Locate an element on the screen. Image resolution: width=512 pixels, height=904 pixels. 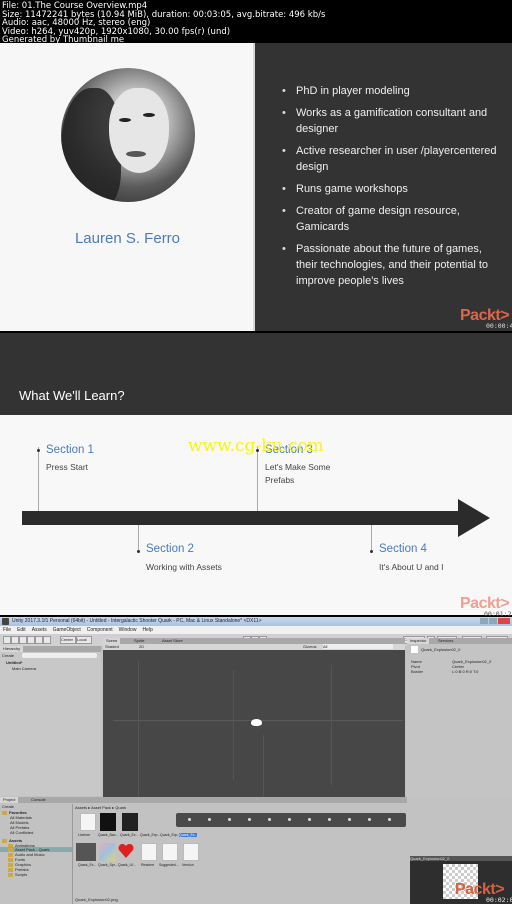
section1-dot is located at coordinates (38, 450).